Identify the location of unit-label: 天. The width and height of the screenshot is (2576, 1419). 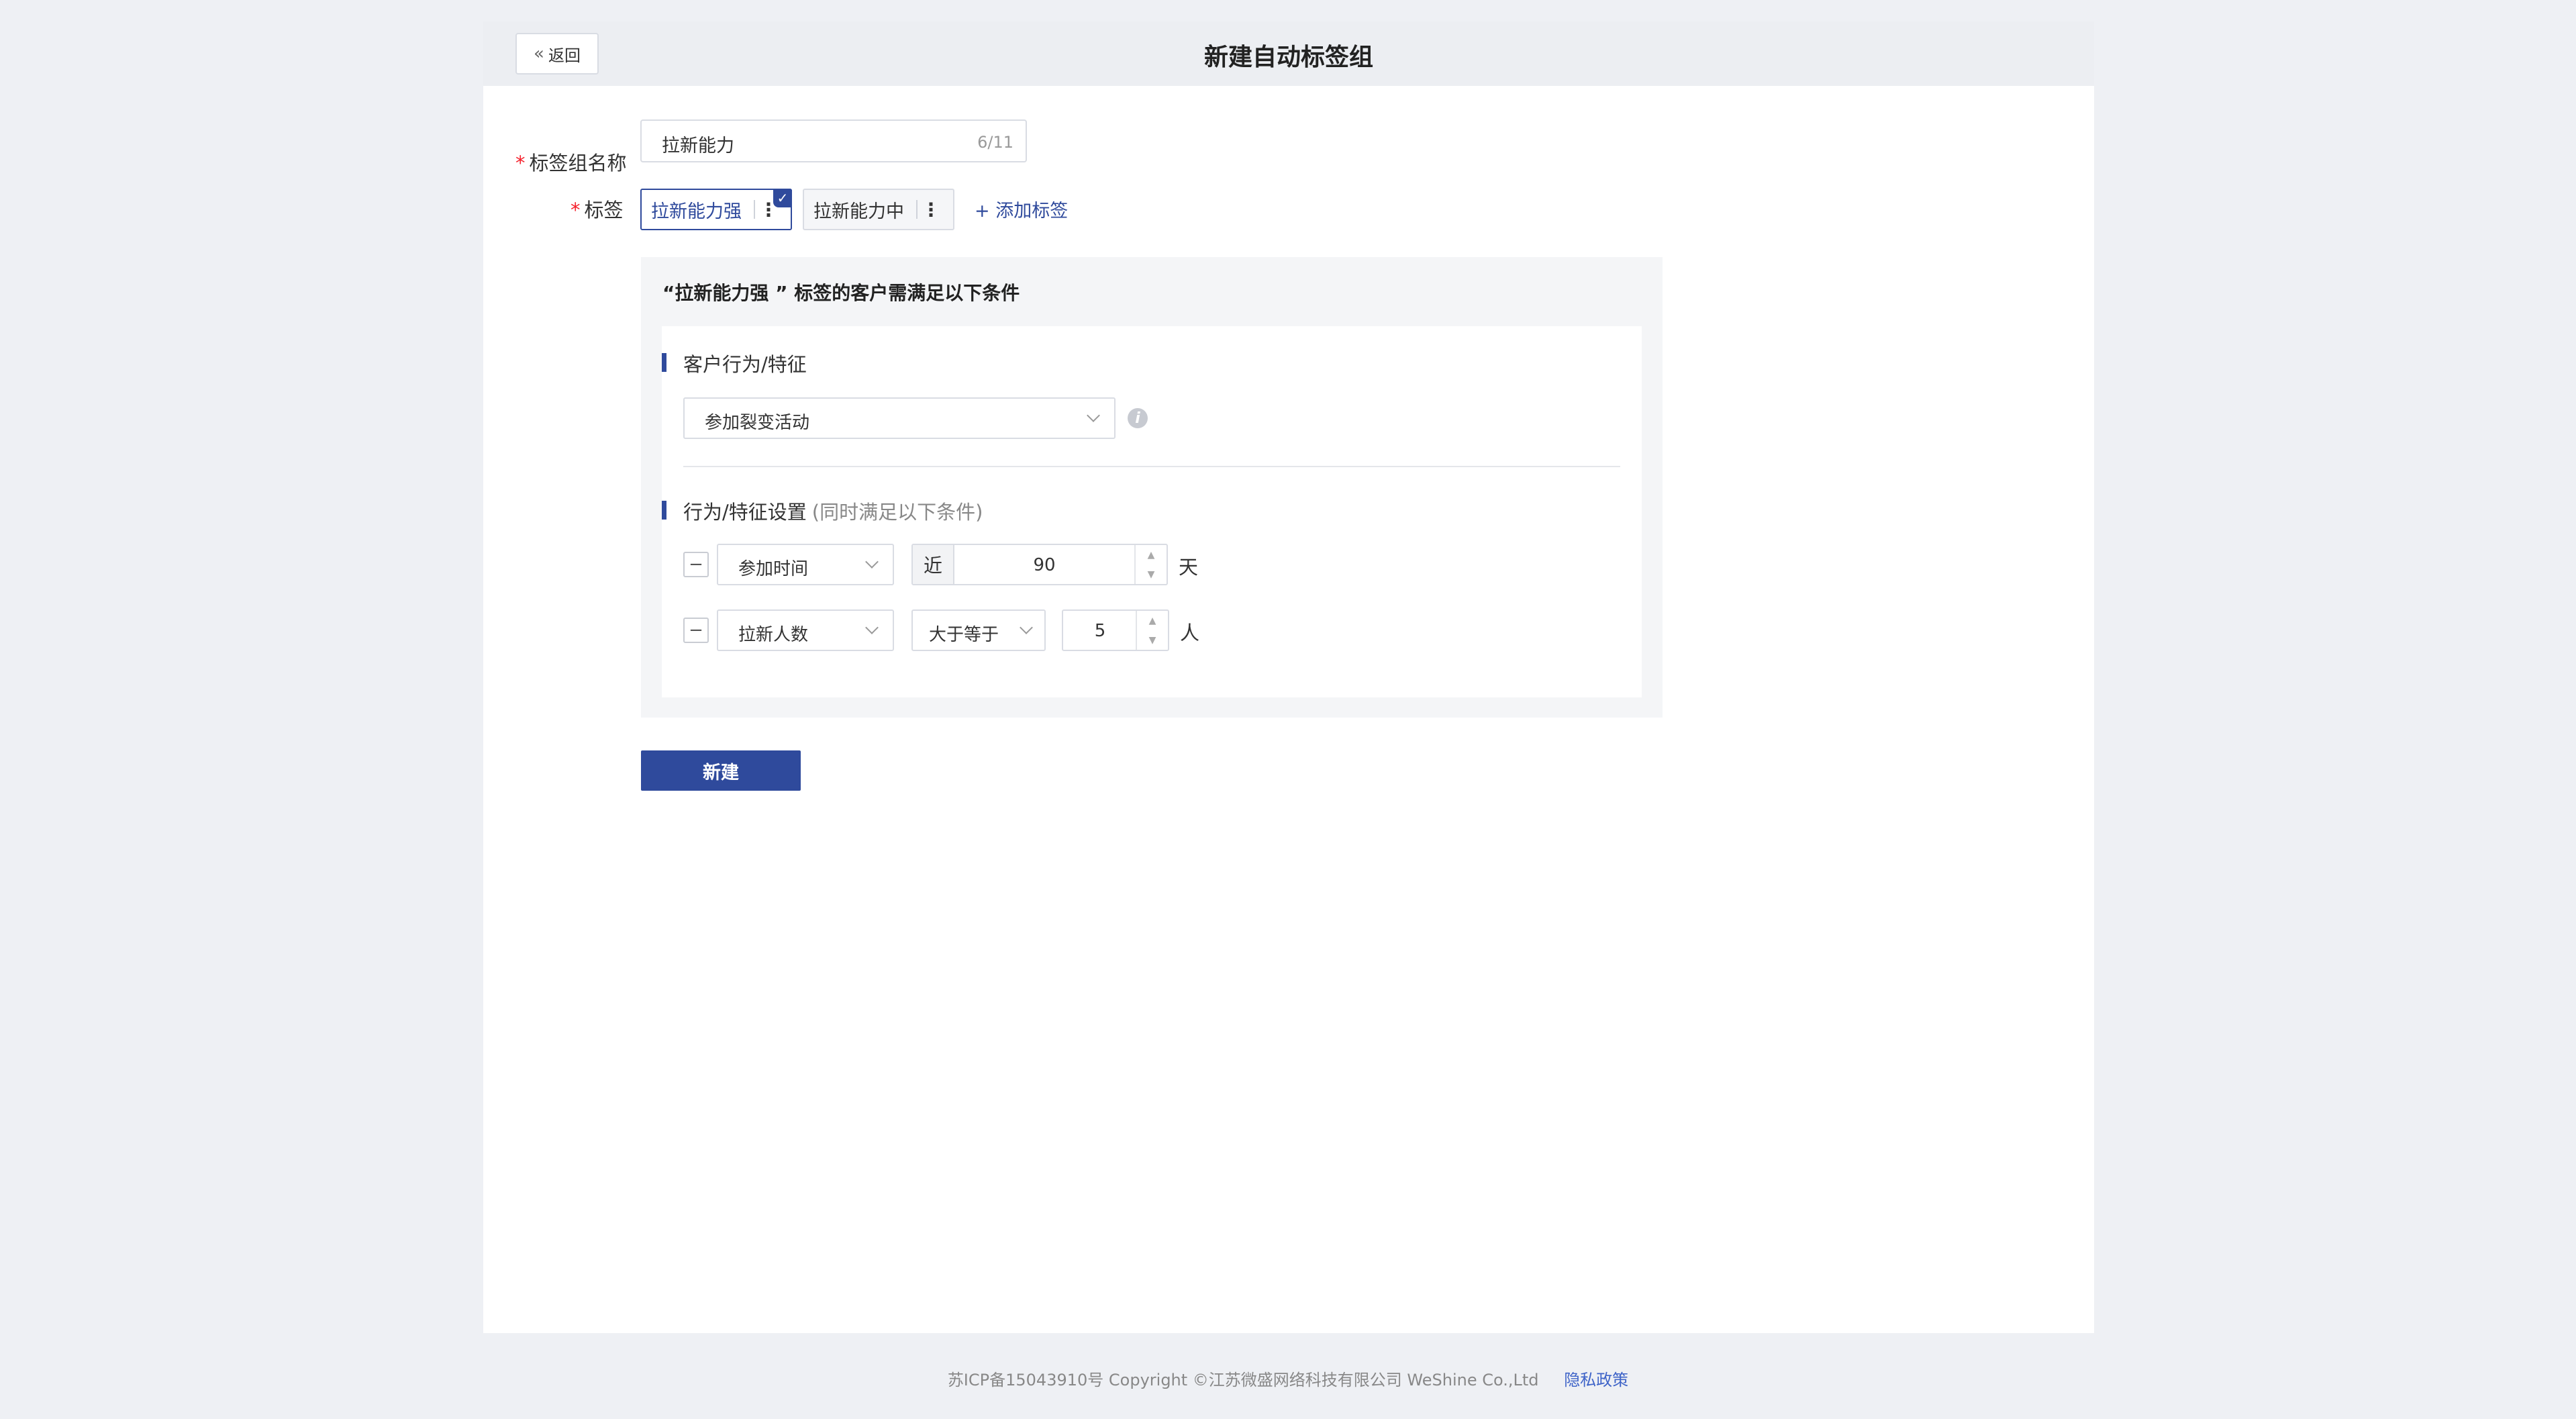
(1189, 567).